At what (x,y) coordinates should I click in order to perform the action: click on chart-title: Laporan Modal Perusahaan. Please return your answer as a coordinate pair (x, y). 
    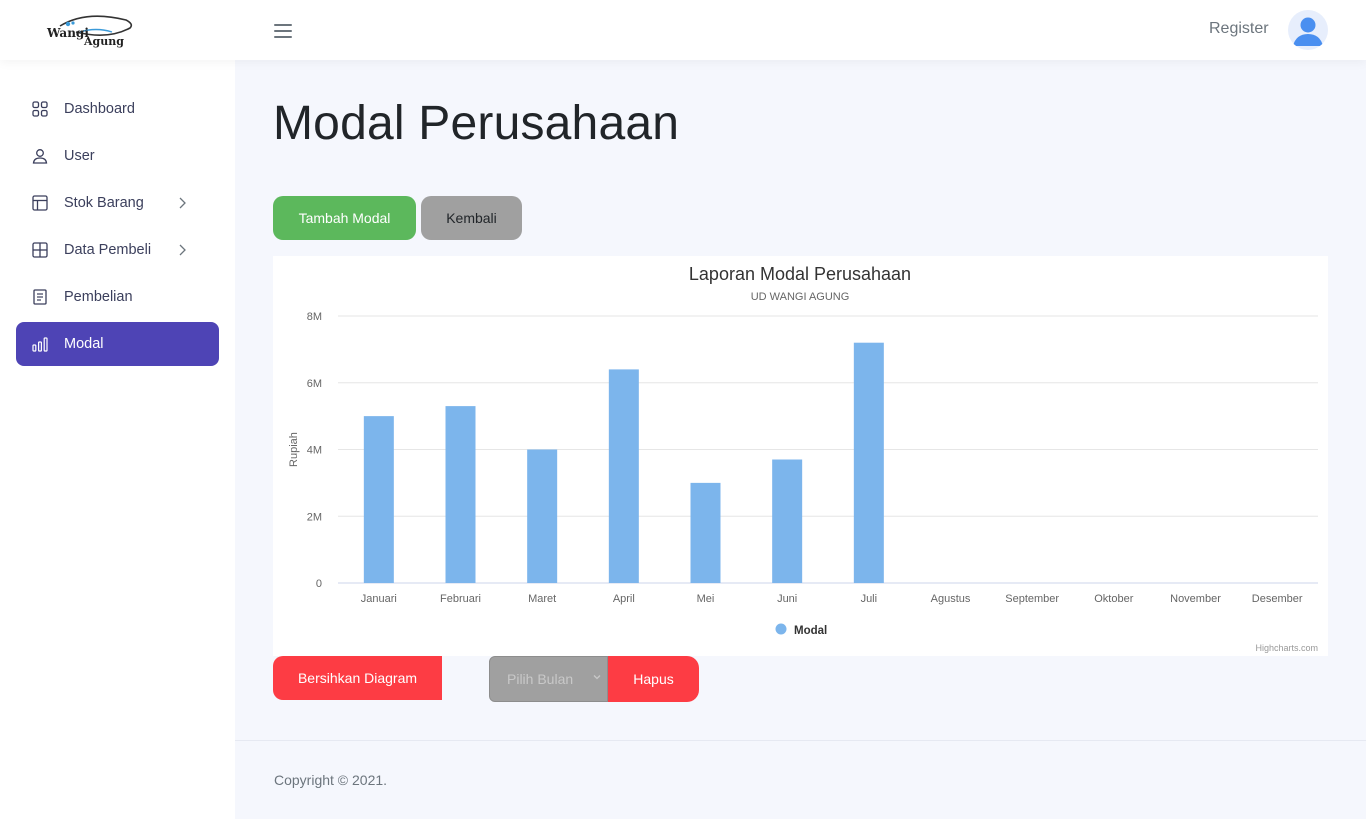
    Looking at the image, I should click on (800, 274).